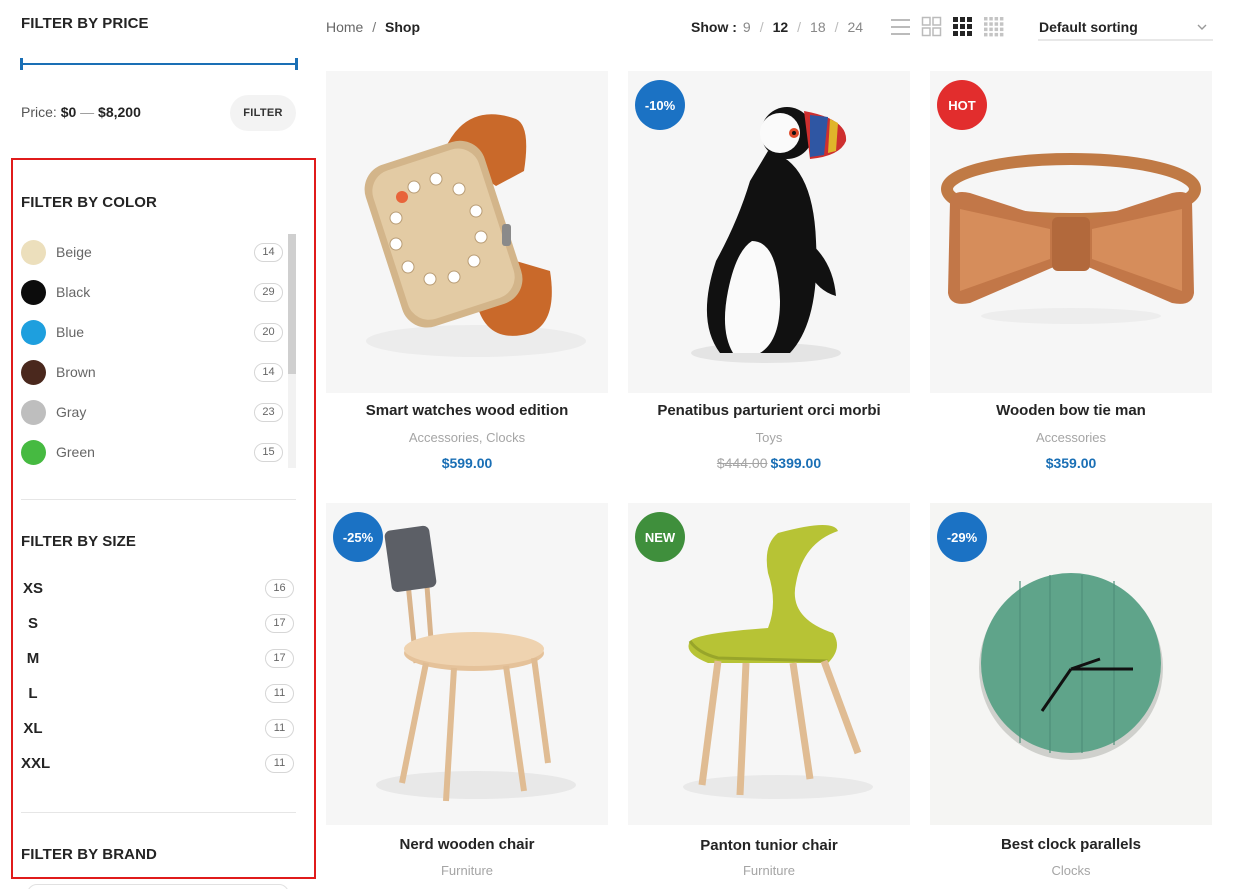 This screenshot has height=889, width=1246. Describe the element at coordinates (119, 112) in the screenshot. I see `price-max-value: $8,200` at that location.